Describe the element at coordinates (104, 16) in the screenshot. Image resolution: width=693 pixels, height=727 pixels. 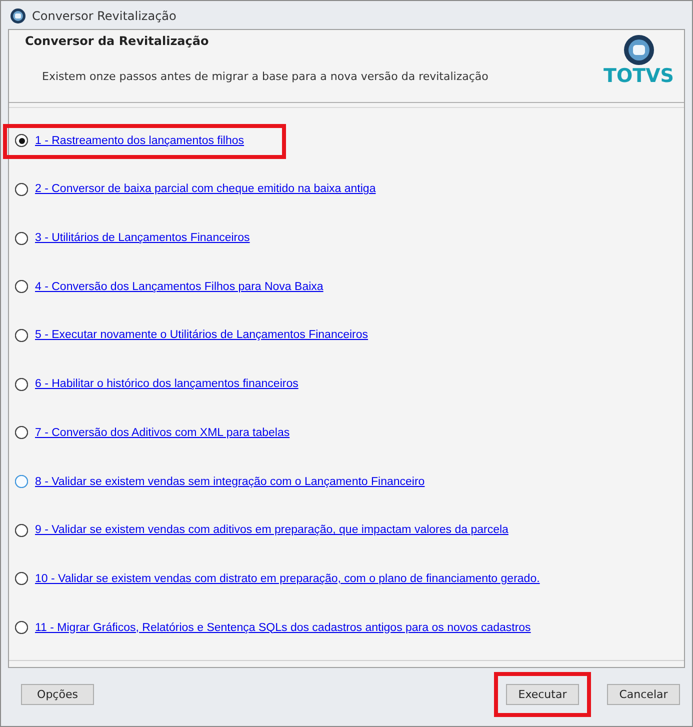
I see `window-title: Conversor Revitalização` at that location.